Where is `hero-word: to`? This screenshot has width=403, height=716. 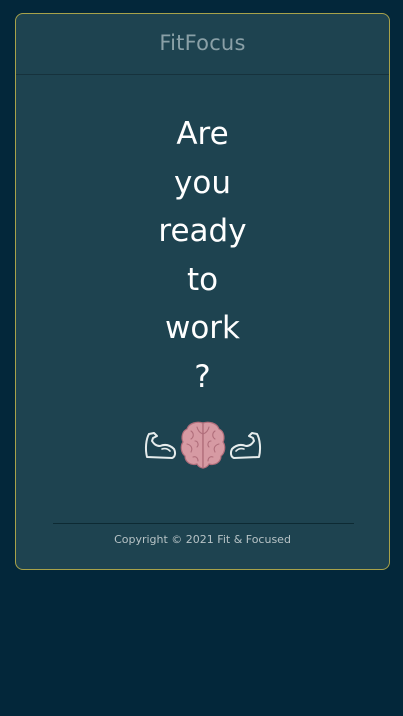
hero-word: to is located at coordinates (202, 279).